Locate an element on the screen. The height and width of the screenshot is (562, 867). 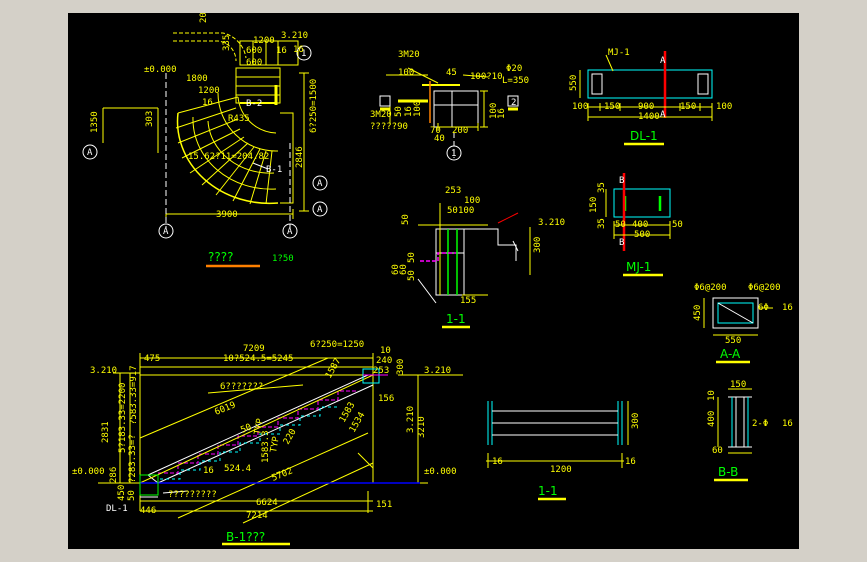
b1-dim-253: 253 is located at coordinates (381, 371).